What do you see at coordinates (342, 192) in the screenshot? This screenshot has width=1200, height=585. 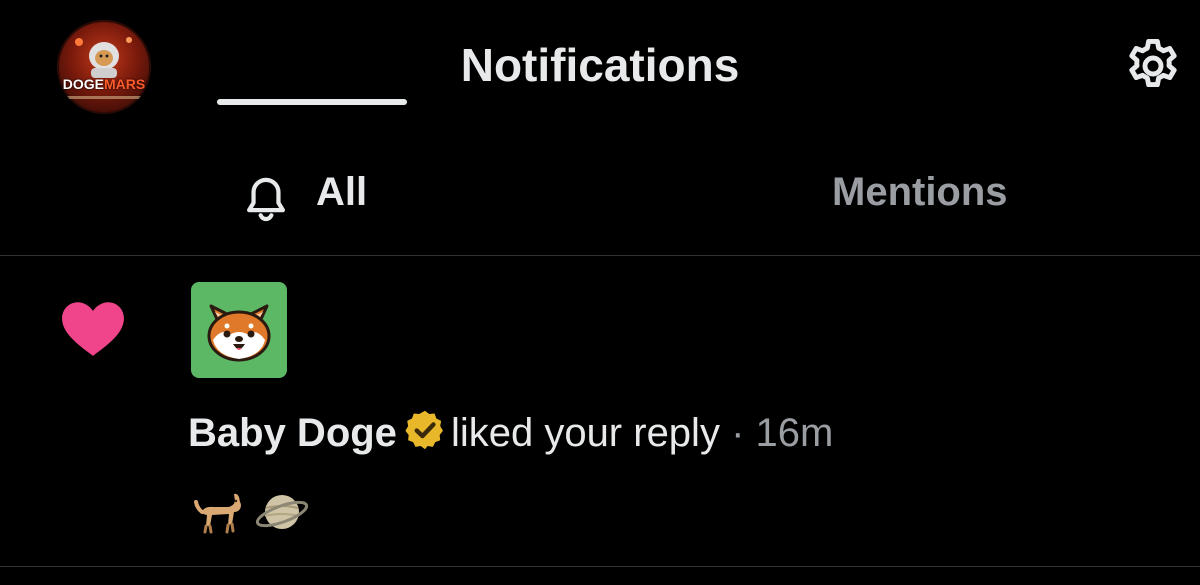 I see `tab-all-label: All` at bounding box center [342, 192].